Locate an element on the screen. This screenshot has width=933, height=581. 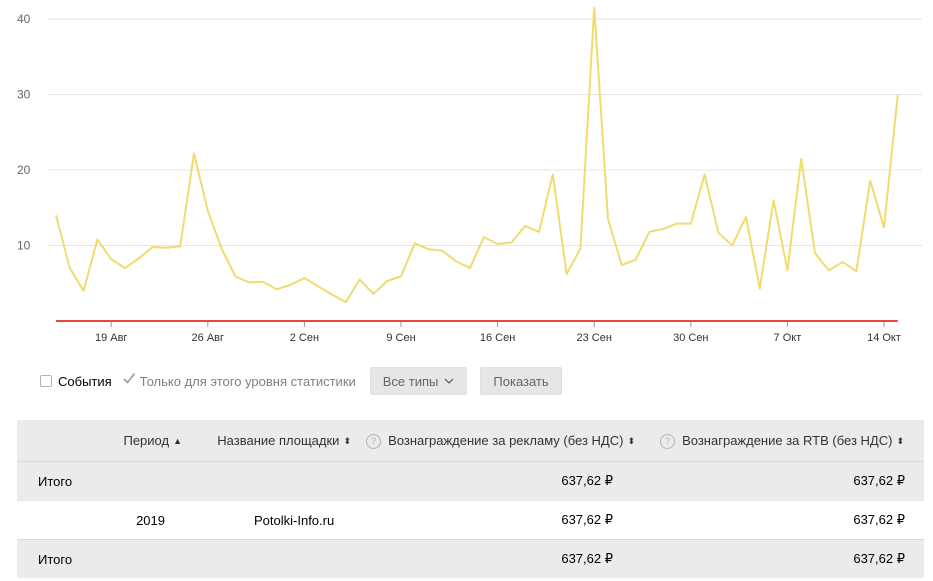
table-row: 2019 Potolki-Info.ru 637,62 ₽ 637,62 ₽ is located at coordinates (470, 520).